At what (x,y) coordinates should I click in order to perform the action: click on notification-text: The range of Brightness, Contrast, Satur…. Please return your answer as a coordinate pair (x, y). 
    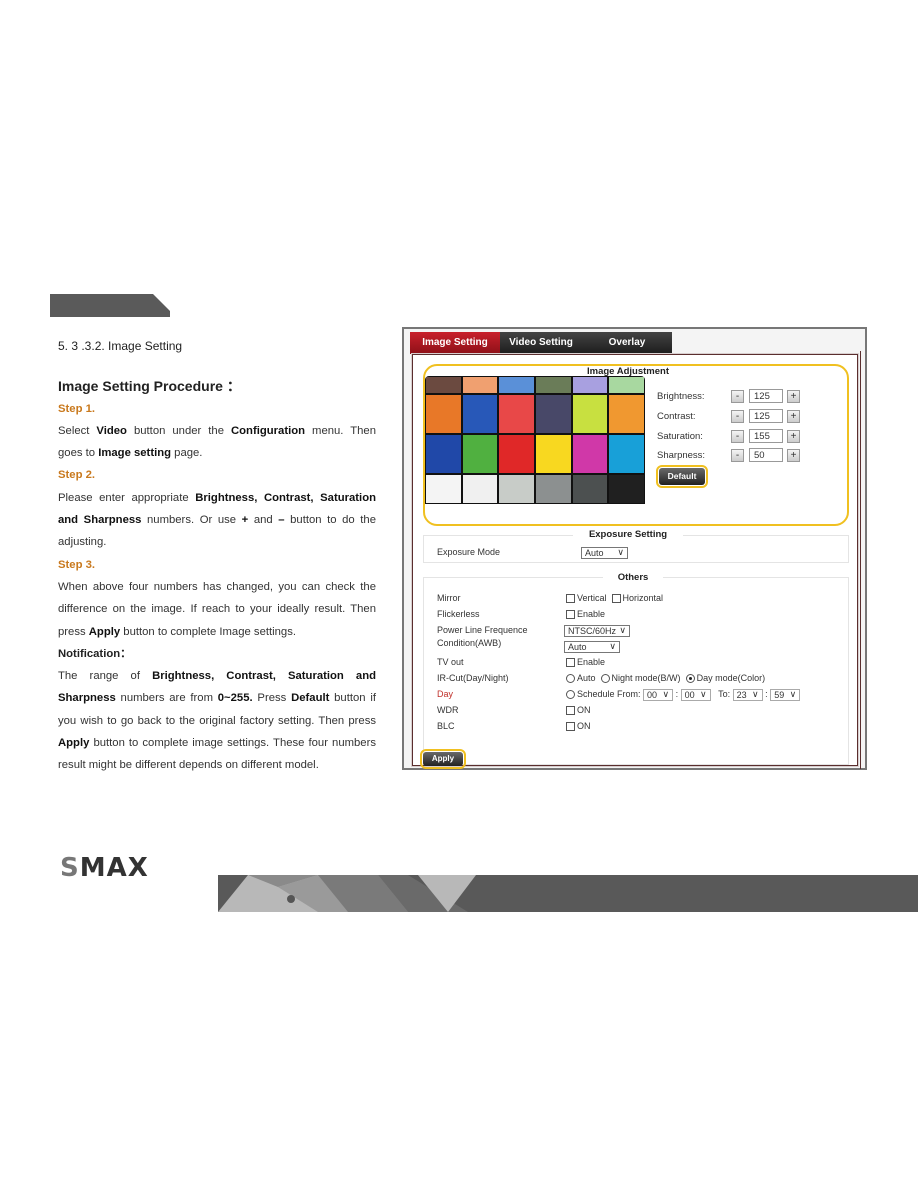
    Looking at the image, I should click on (217, 720).